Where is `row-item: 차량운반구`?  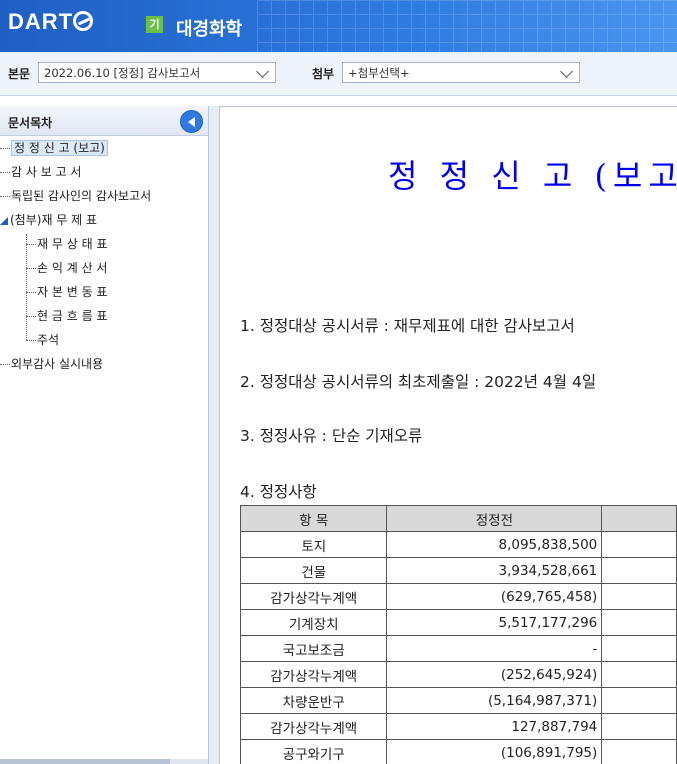 row-item: 차량운반구 is located at coordinates (313, 700).